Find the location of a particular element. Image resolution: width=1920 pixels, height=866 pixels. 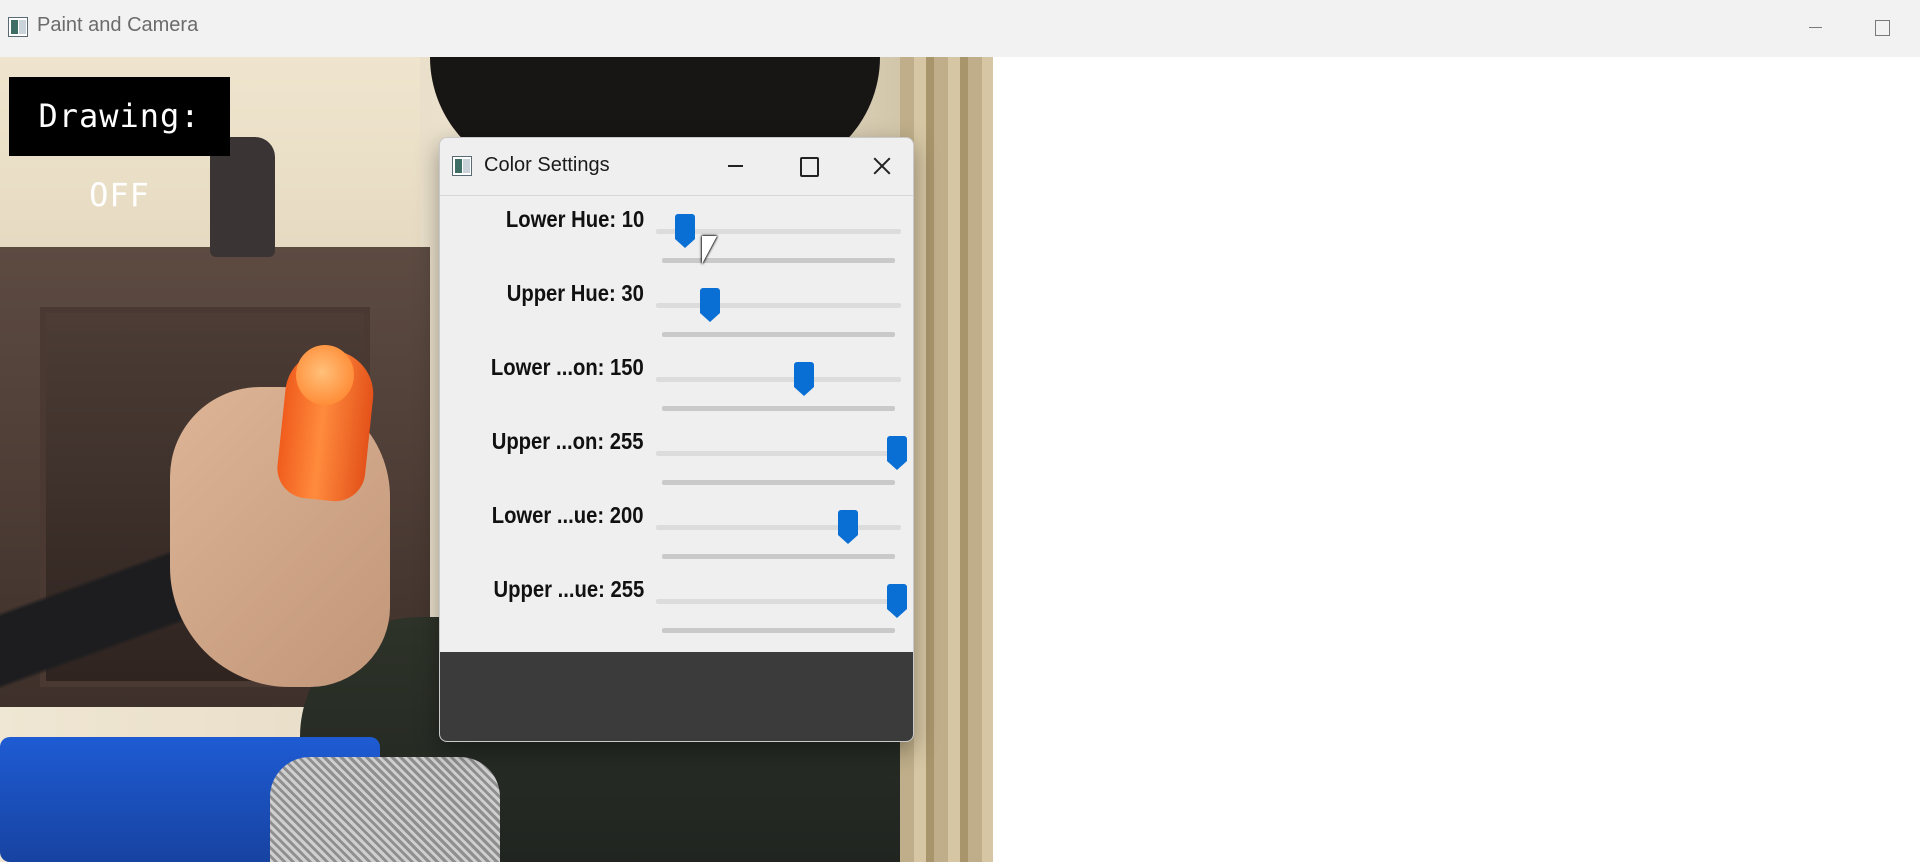

orange-marker-cap is located at coordinates (325, 375).